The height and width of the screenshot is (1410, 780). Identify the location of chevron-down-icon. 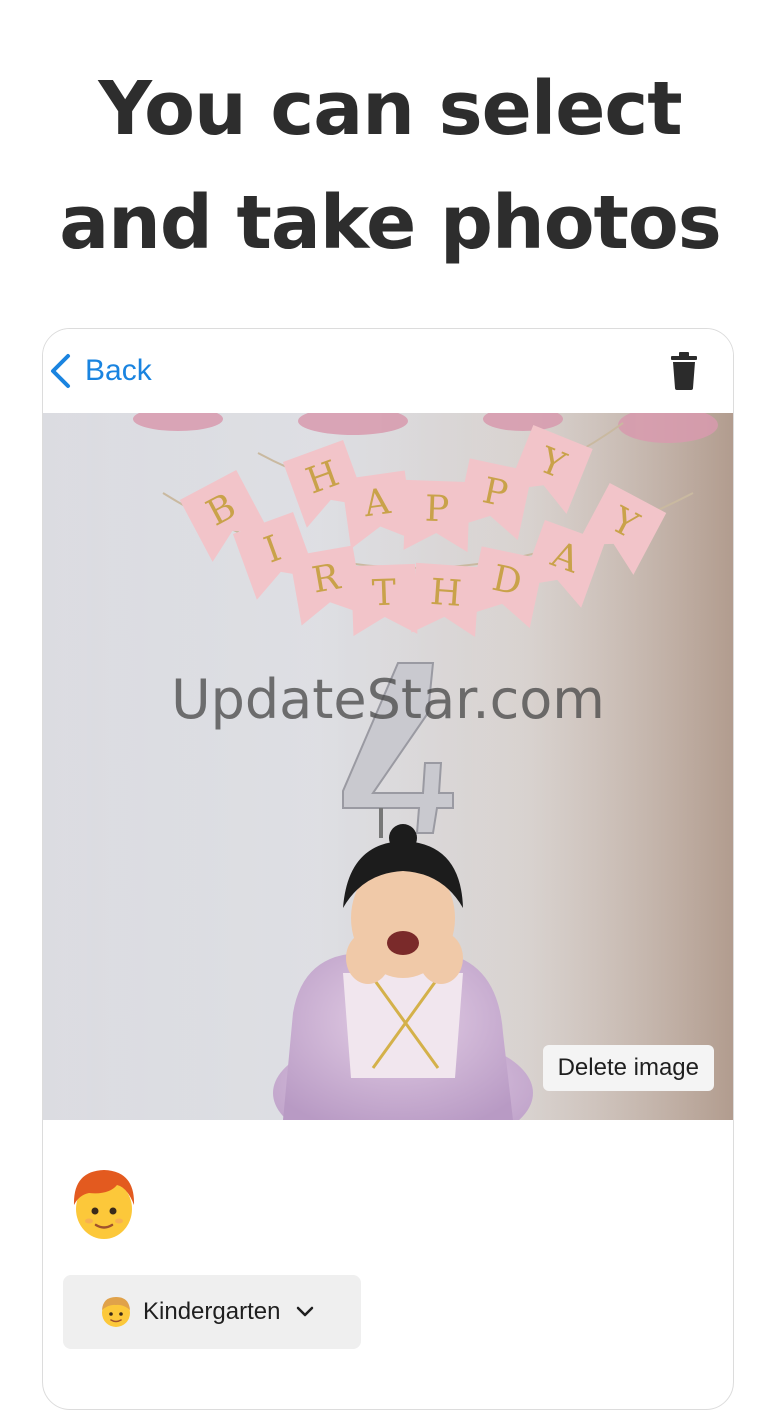
(305, 1311).